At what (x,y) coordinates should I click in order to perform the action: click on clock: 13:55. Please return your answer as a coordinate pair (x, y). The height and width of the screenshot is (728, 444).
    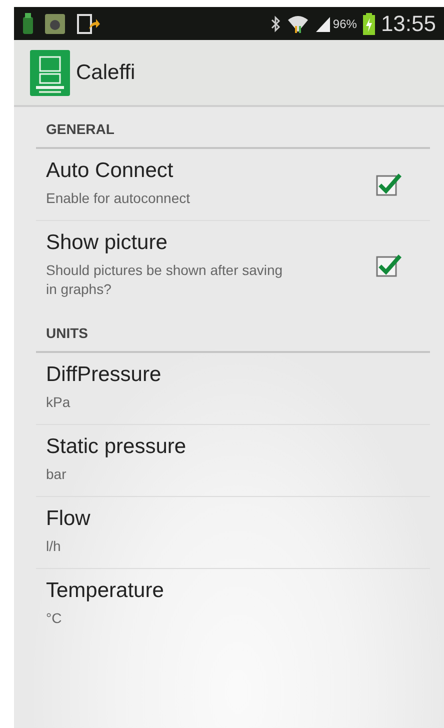
    Looking at the image, I should click on (408, 23).